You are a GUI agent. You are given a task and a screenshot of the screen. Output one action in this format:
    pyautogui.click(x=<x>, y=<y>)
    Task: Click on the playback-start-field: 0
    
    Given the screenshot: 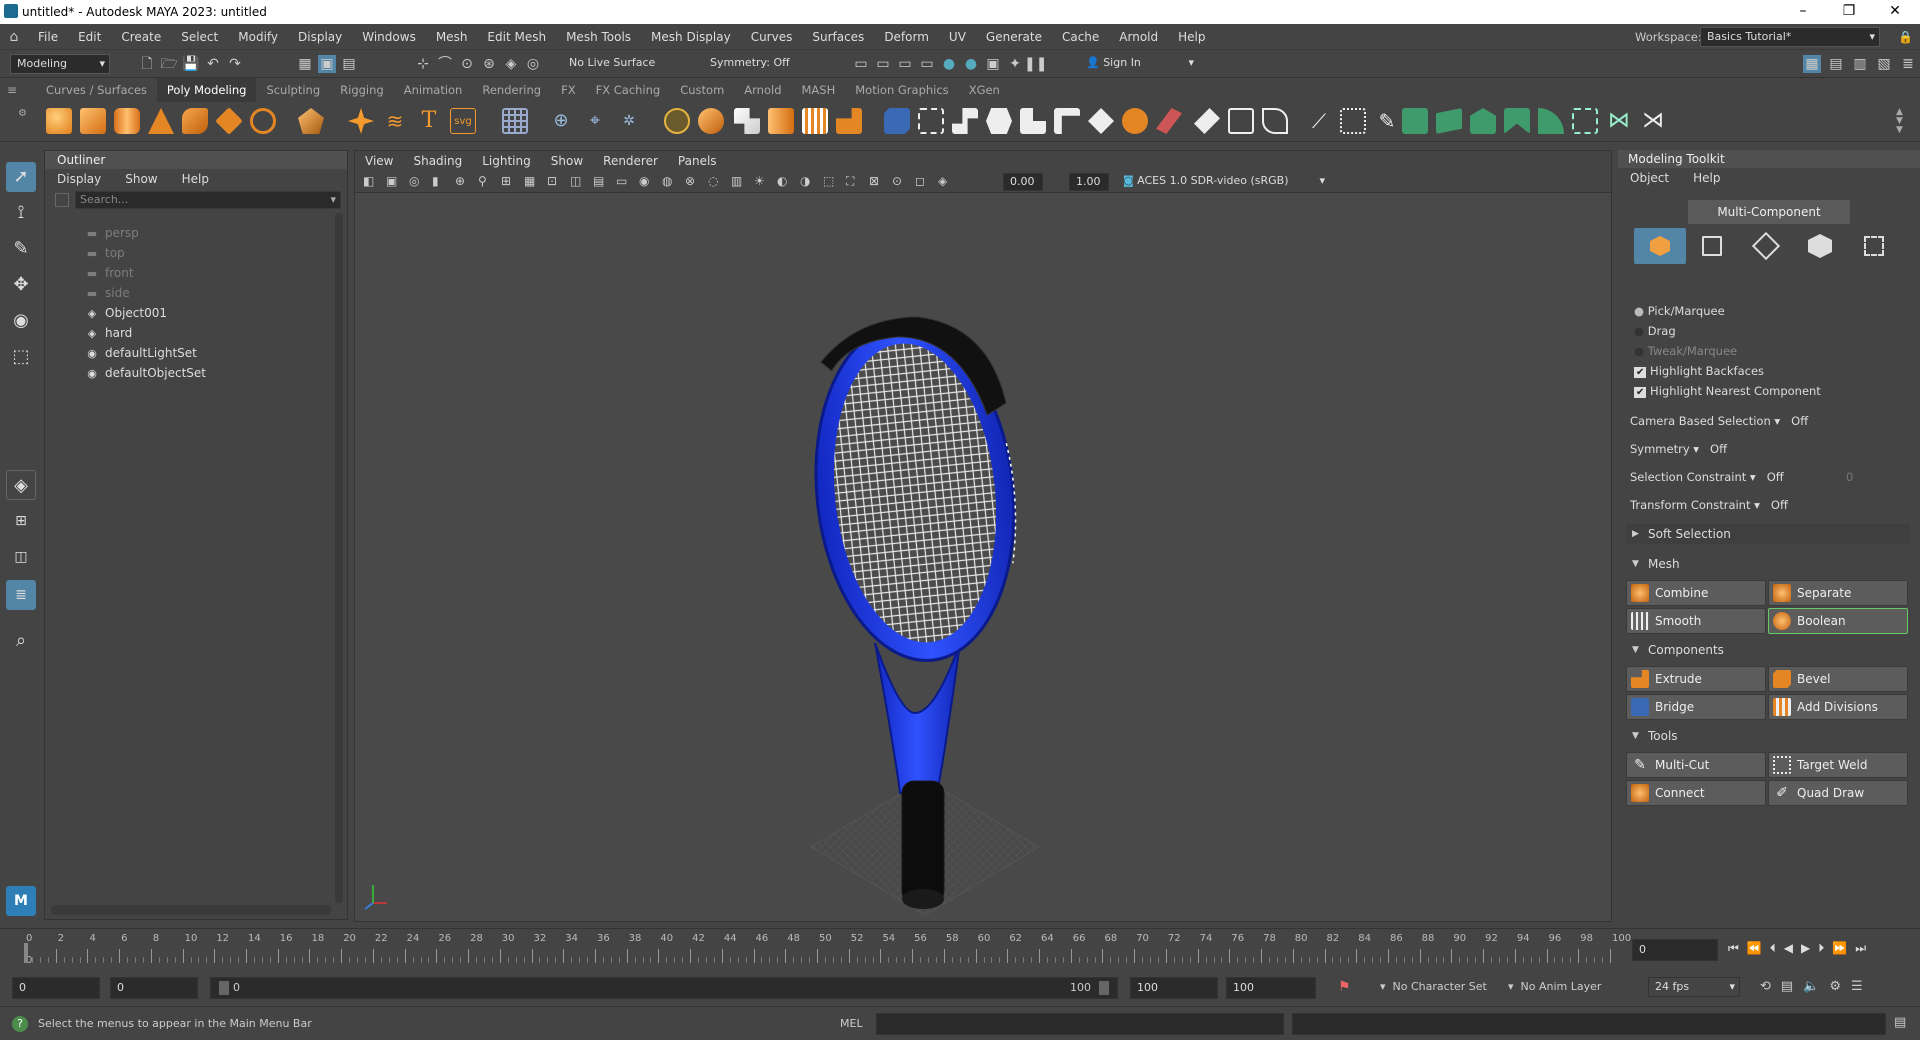 What is the action you would take?
    pyautogui.click(x=154, y=988)
    